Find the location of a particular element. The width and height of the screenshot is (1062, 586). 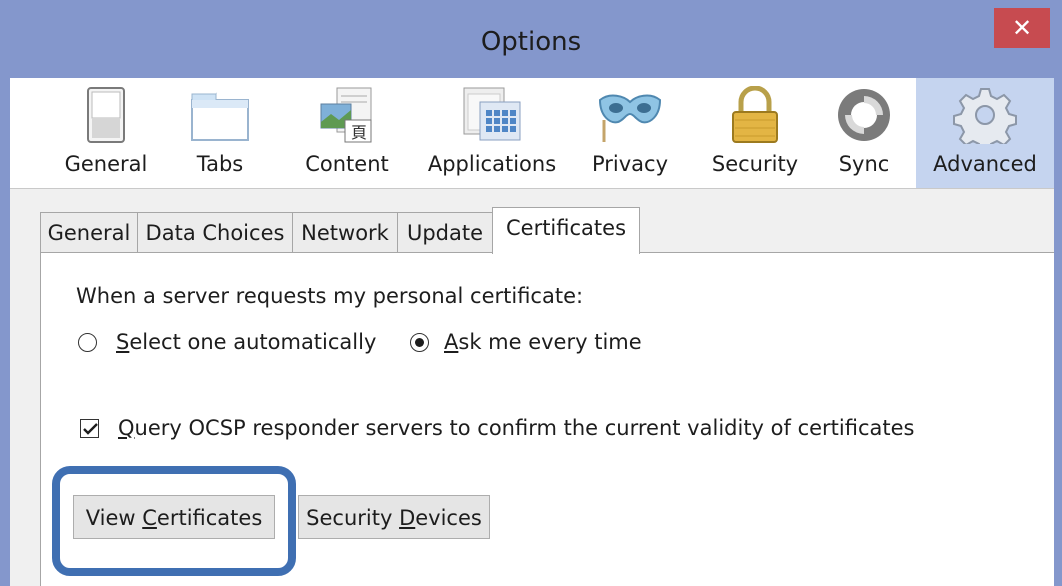

applications-icon is located at coordinates (492, 115).